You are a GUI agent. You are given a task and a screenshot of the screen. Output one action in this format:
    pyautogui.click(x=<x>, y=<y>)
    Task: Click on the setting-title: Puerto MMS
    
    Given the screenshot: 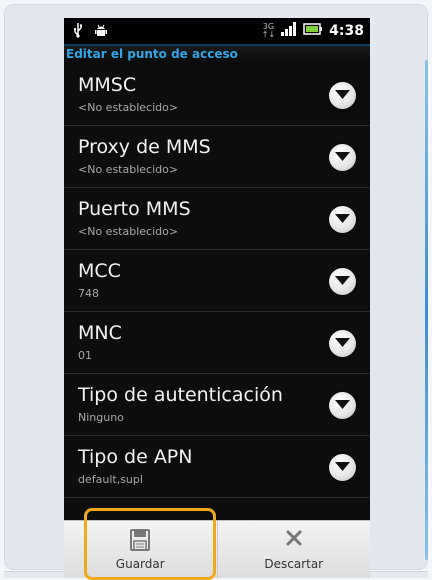 What is the action you would take?
    pyautogui.click(x=134, y=209)
    